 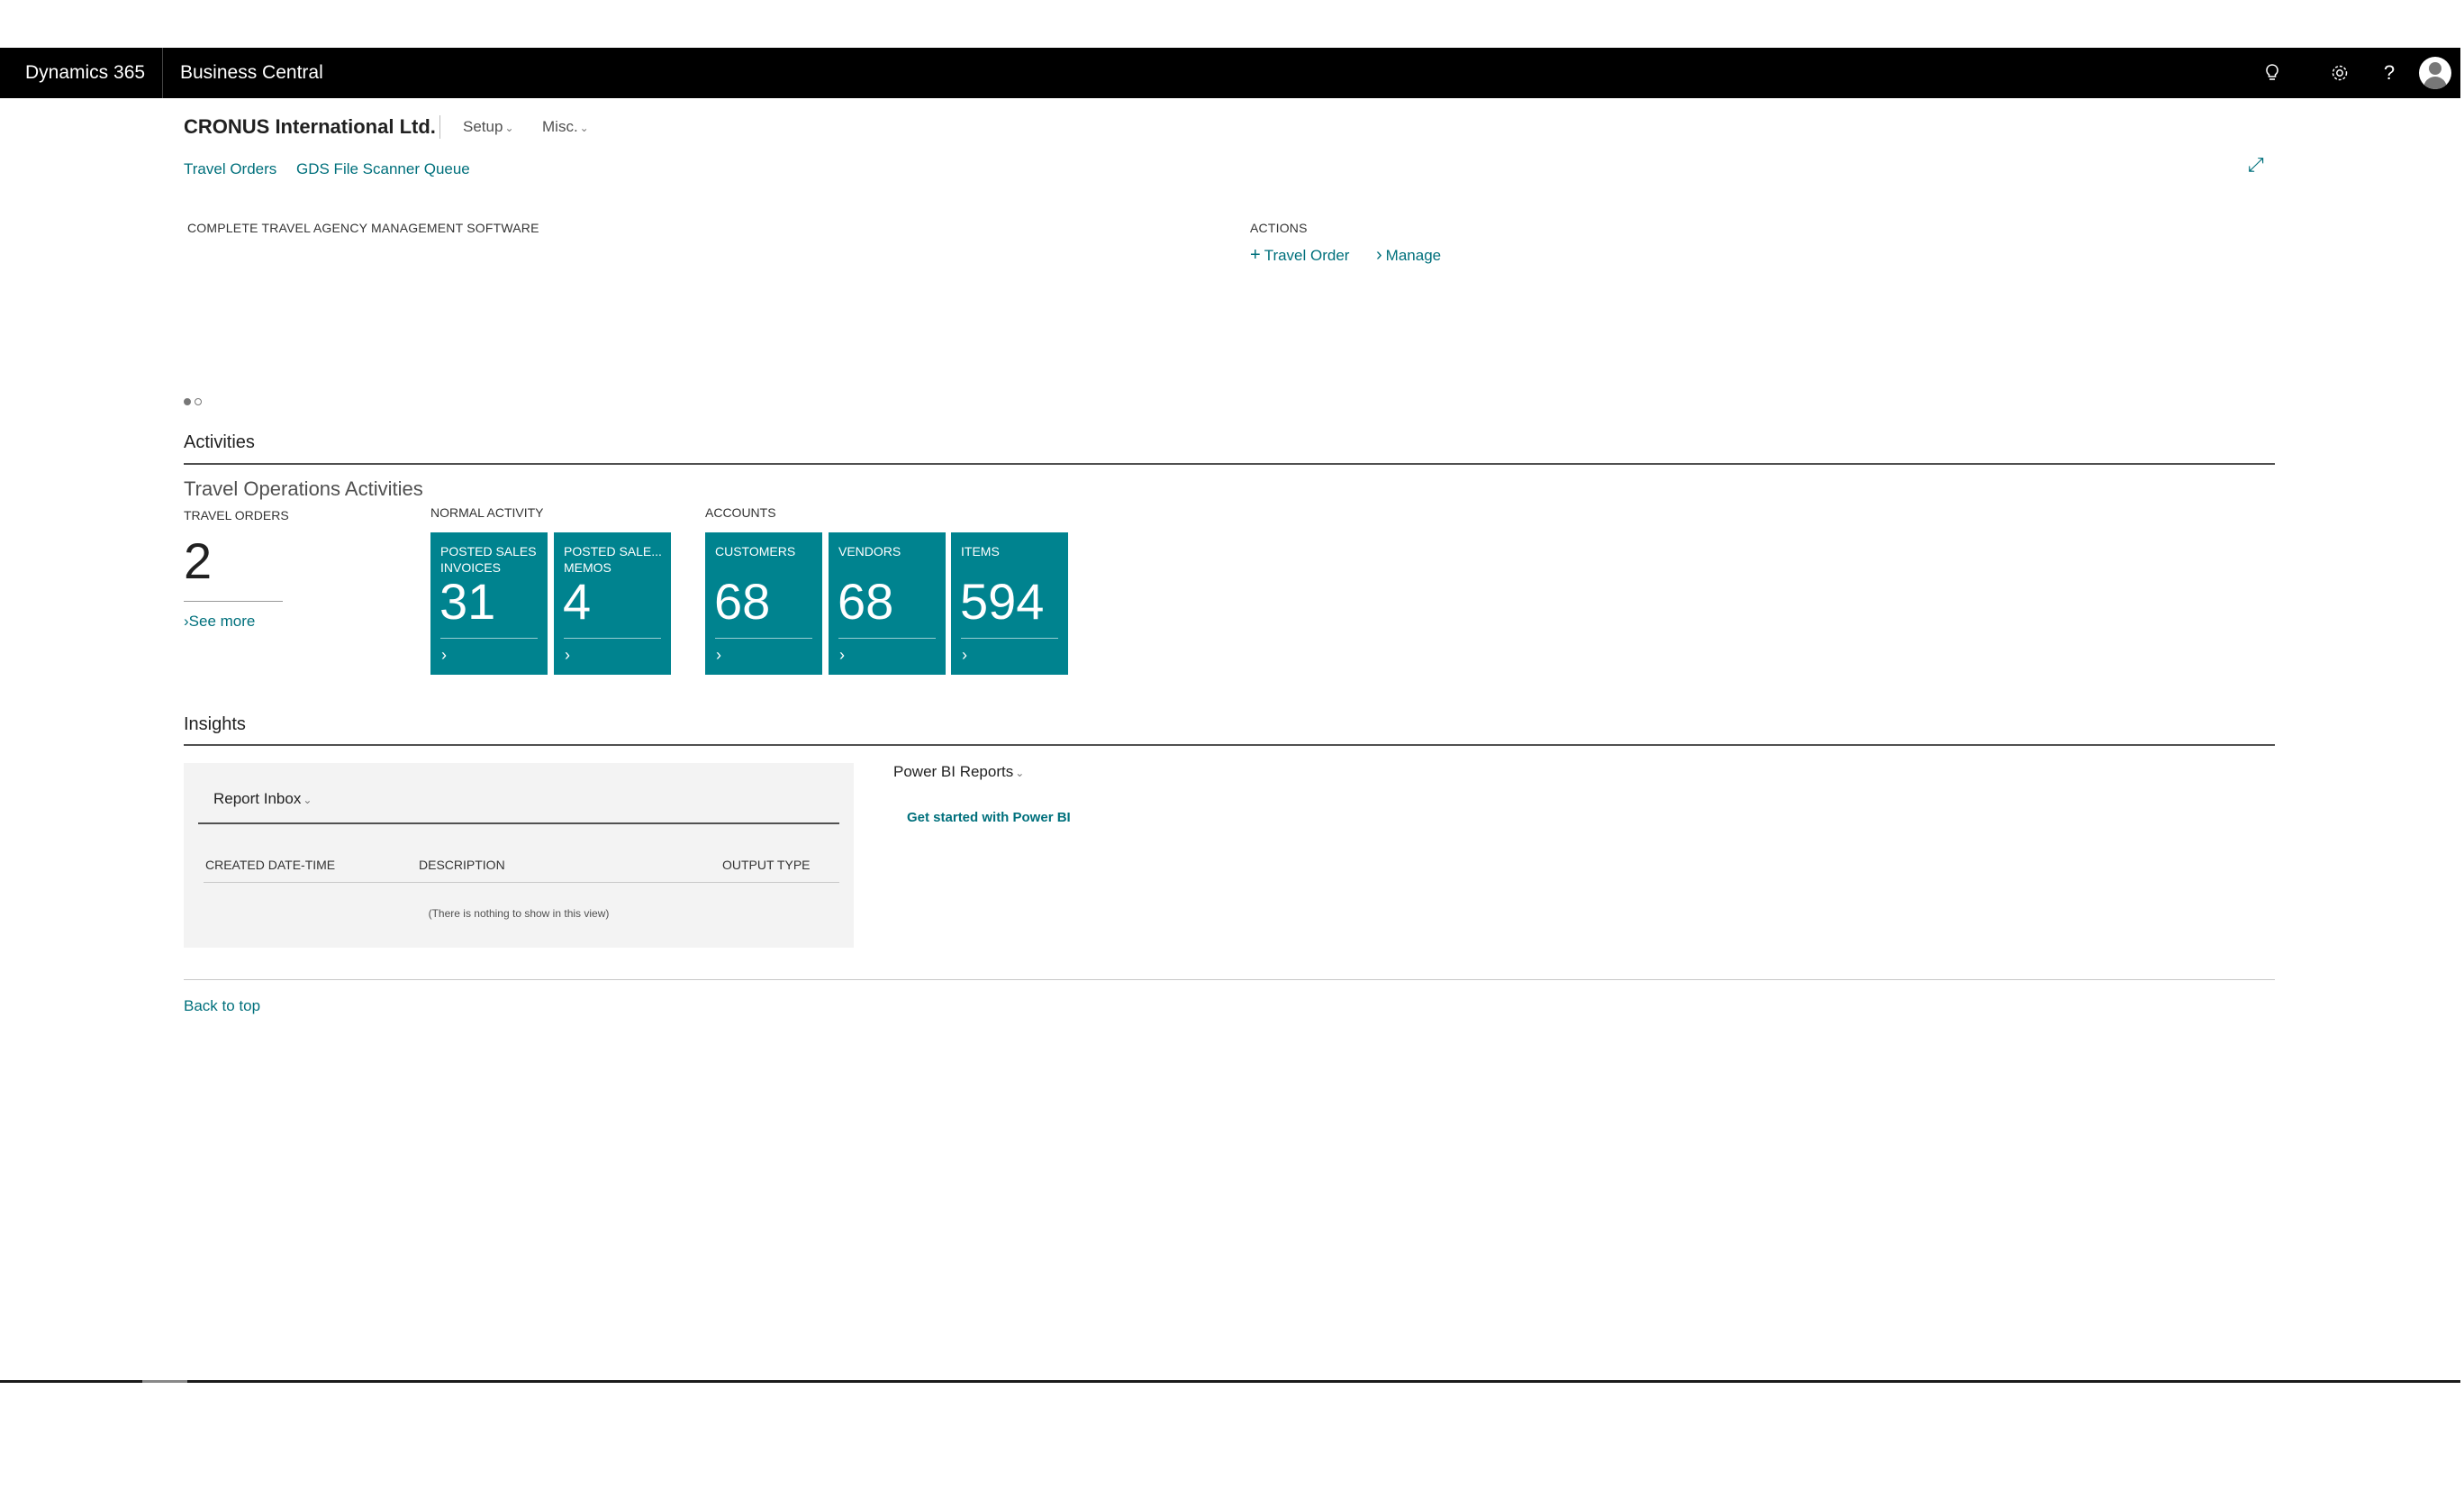 What do you see at coordinates (257, 798) in the screenshot?
I see `report-inbox-title: Report Inbox` at bounding box center [257, 798].